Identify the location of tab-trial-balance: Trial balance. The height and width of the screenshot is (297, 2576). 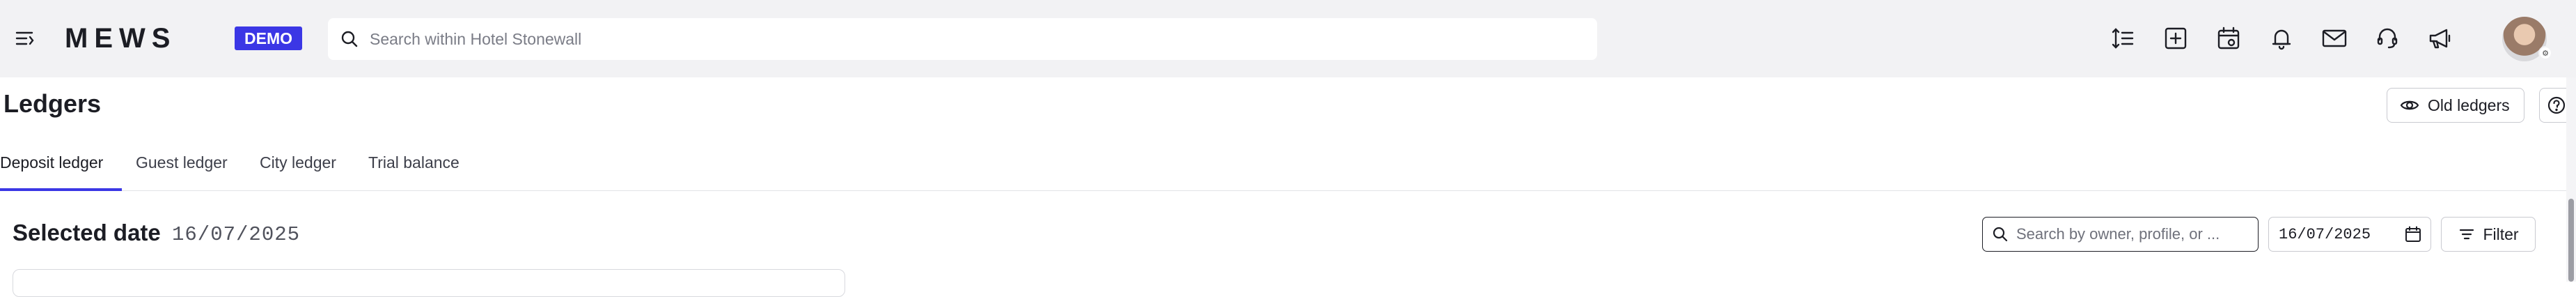
(414, 168).